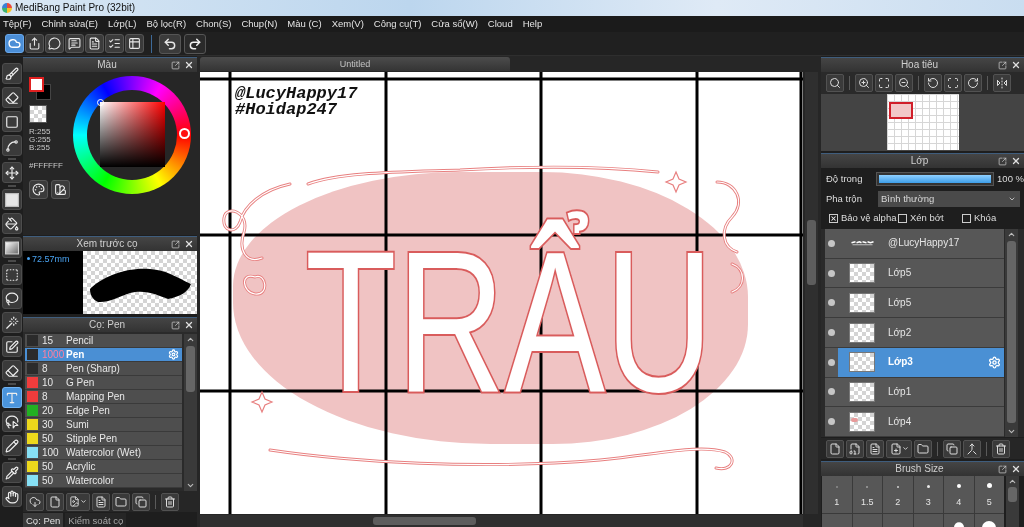 This screenshot has height=527, width=1024. Describe the element at coordinates (184, 133) in the screenshot. I see `hue-handle` at that location.